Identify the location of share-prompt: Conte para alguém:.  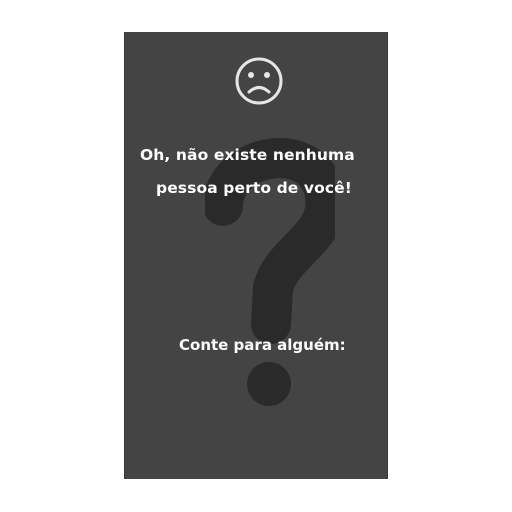
(262, 345).